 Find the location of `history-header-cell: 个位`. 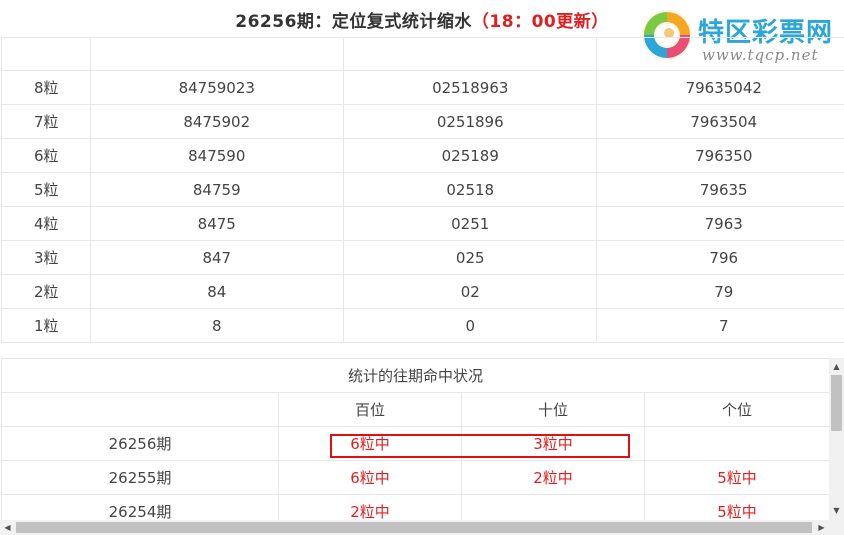

history-header-cell: 个位 is located at coordinates (736, 409).